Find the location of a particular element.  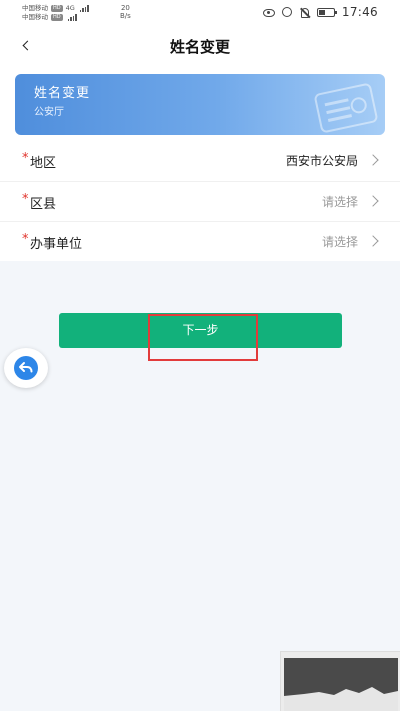

carrier-1-hd-badge: HD is located at coordinates (57, 8).